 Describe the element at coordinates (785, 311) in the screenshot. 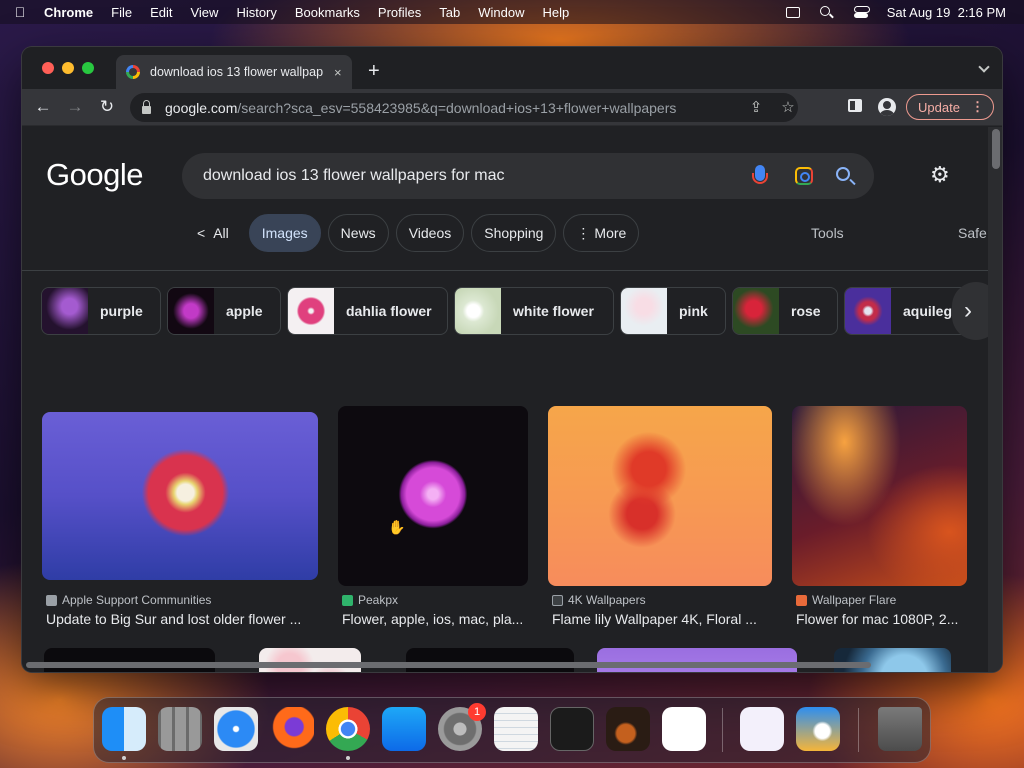

I see `suggestion-chip: rose` at that location.